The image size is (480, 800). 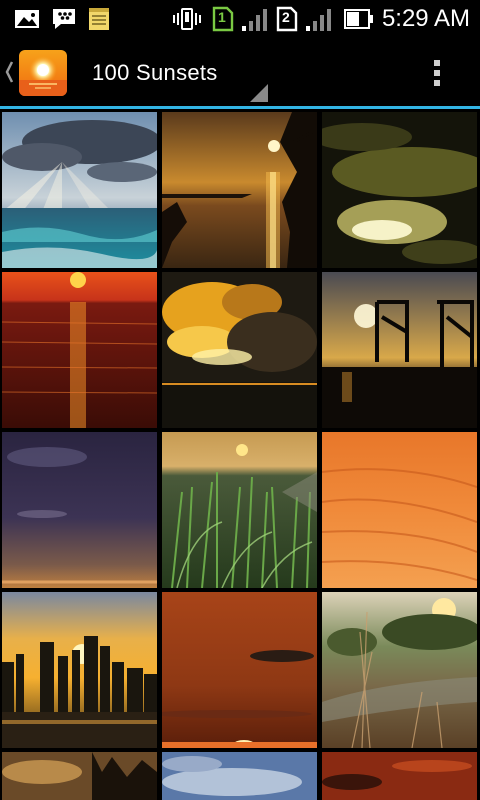 I want to click on sim1-label: 1, so click(x=222, y=17).